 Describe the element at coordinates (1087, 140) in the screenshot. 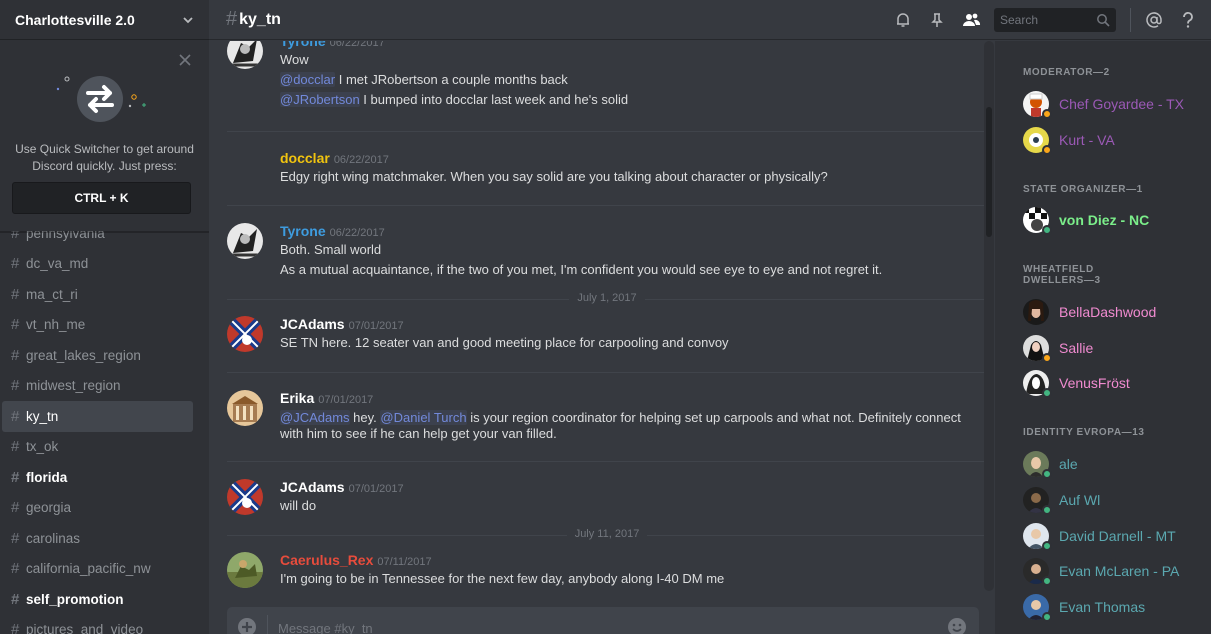

I see `member-name: Kurt - VA` at that location.